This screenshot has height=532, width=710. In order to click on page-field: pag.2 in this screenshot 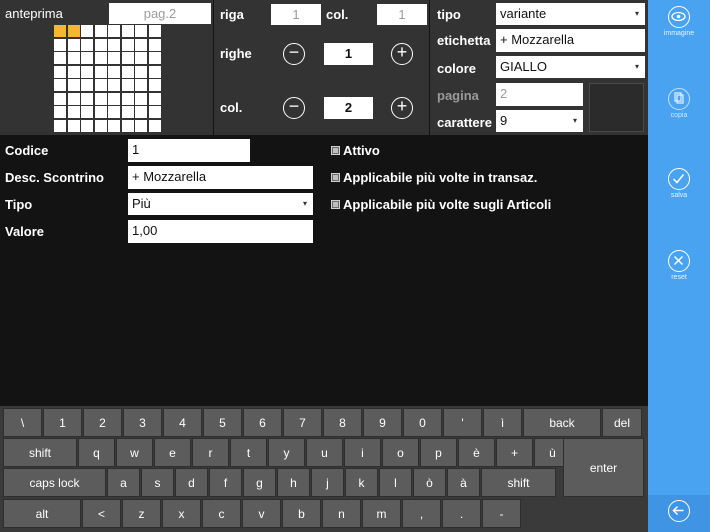, I will do `click(160, 13)`.